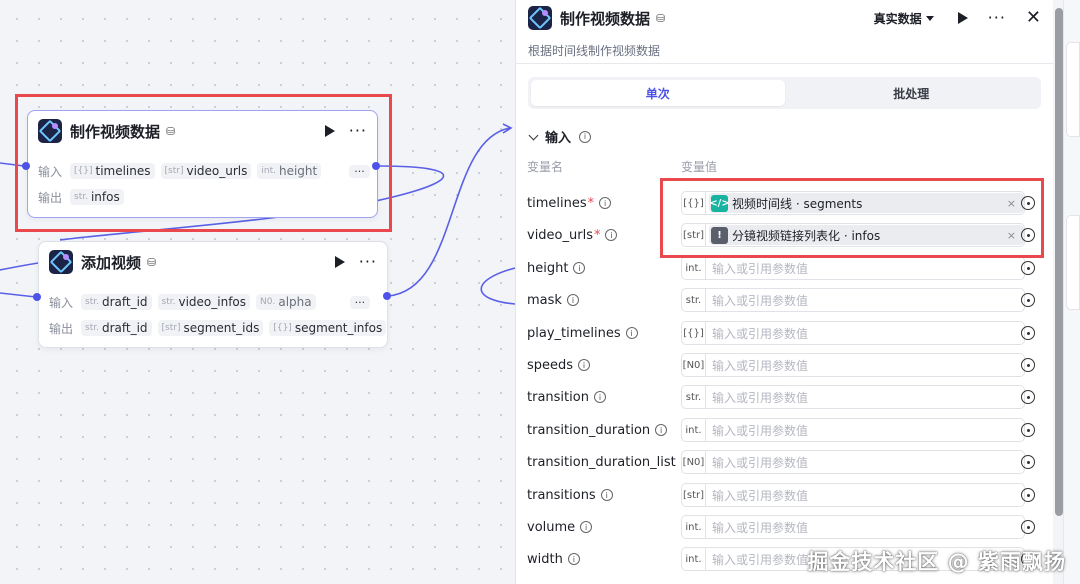 The image size is (1080, 584). Describe the element at coordinates (605, 18) in the screenshot. I see `panel-title: 制作视频数据` at that location.